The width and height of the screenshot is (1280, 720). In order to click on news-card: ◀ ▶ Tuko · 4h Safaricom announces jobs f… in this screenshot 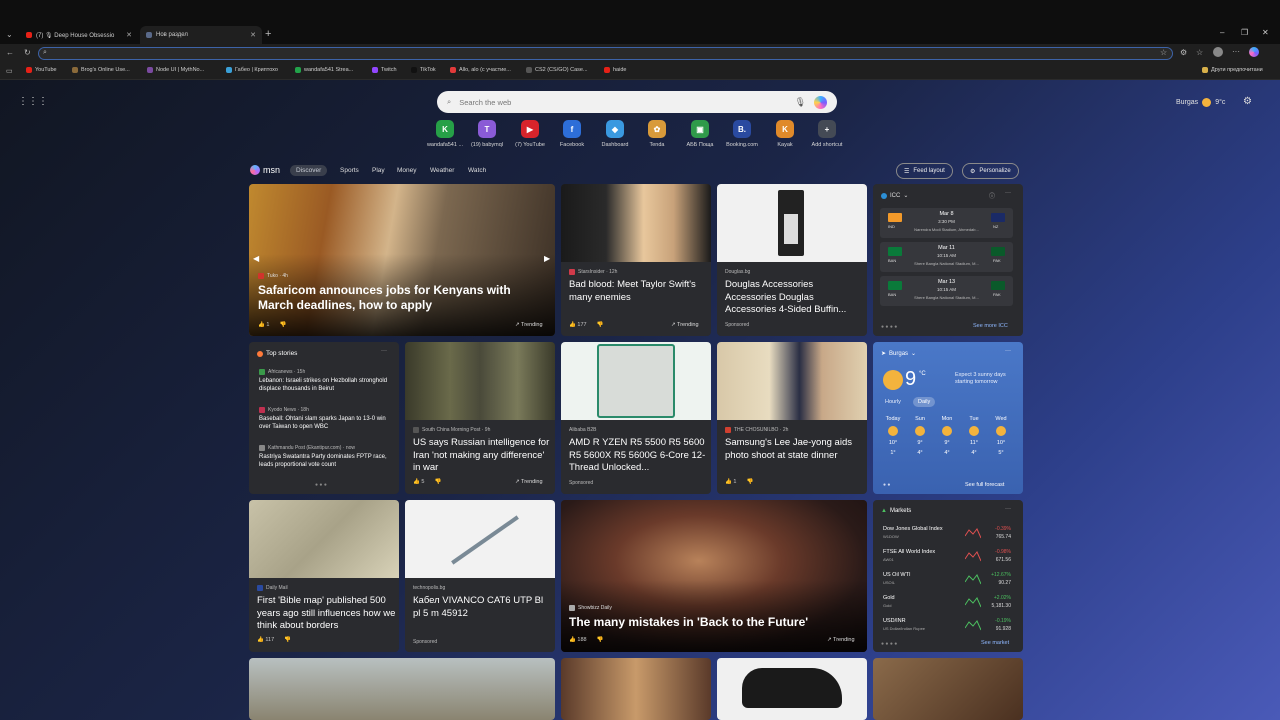, I will do `click(402, 260)`.